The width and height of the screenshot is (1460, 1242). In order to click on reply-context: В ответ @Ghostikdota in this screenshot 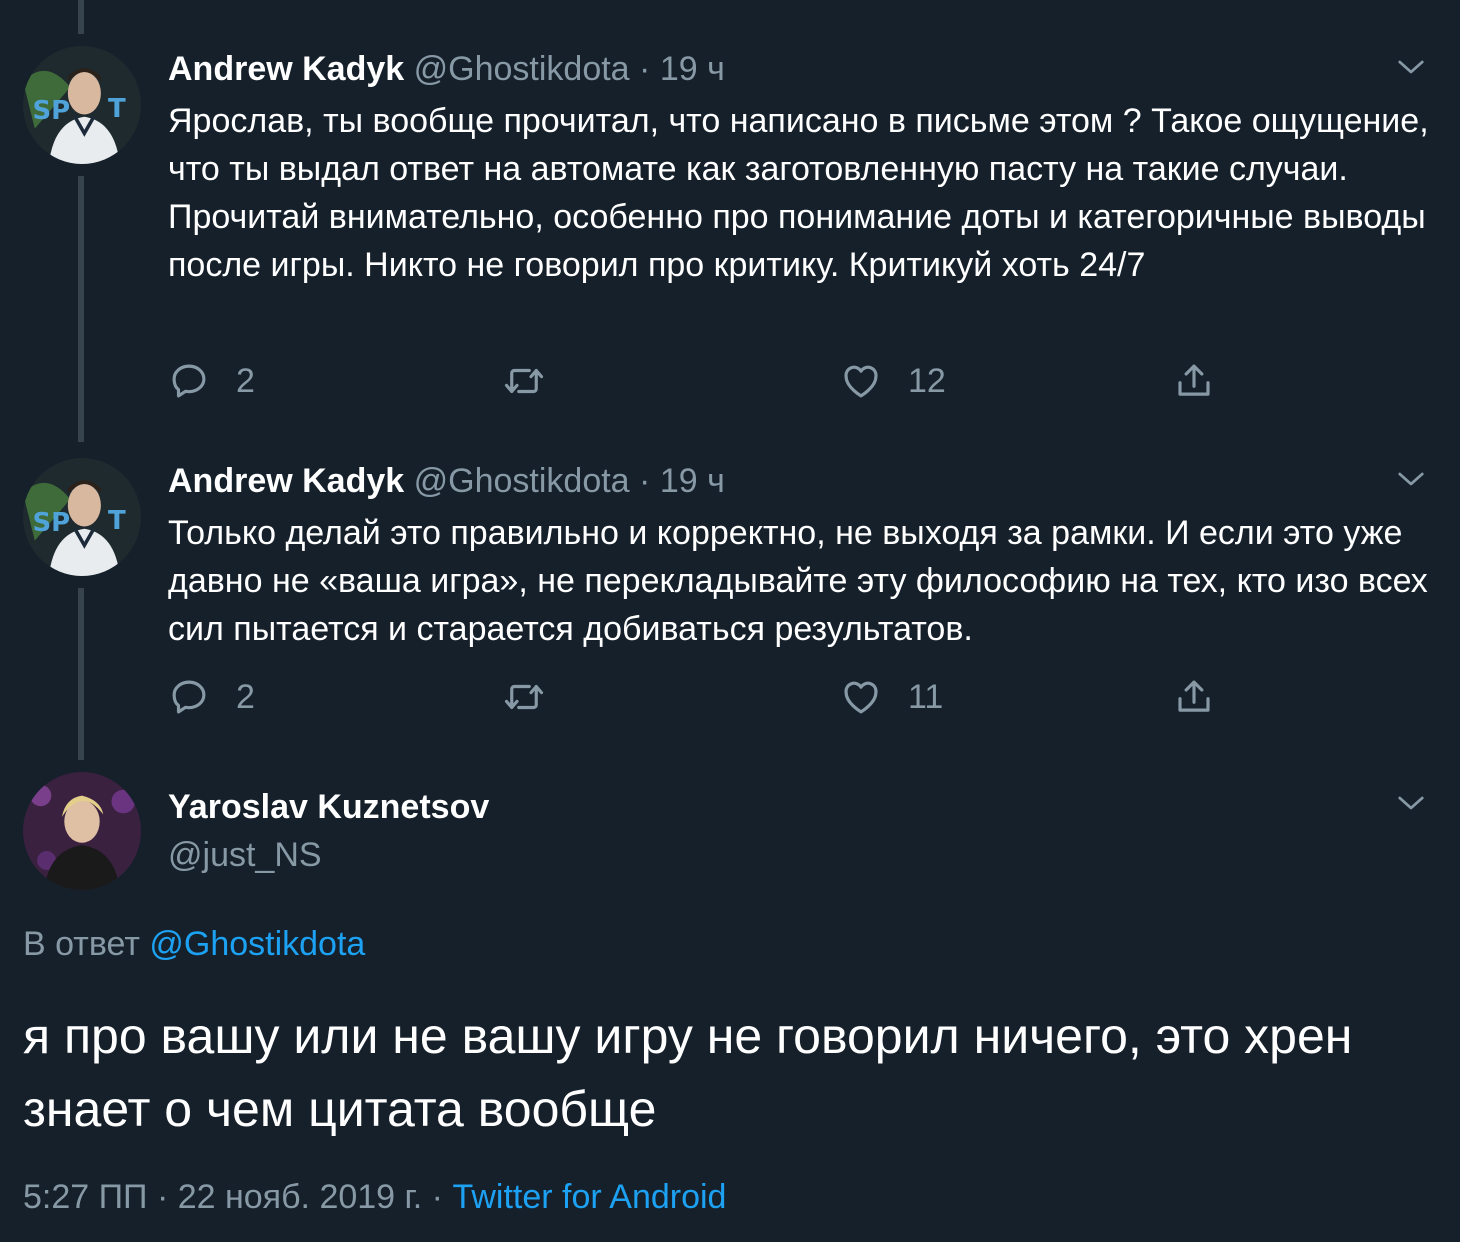, I will do `click(194, 944)`.